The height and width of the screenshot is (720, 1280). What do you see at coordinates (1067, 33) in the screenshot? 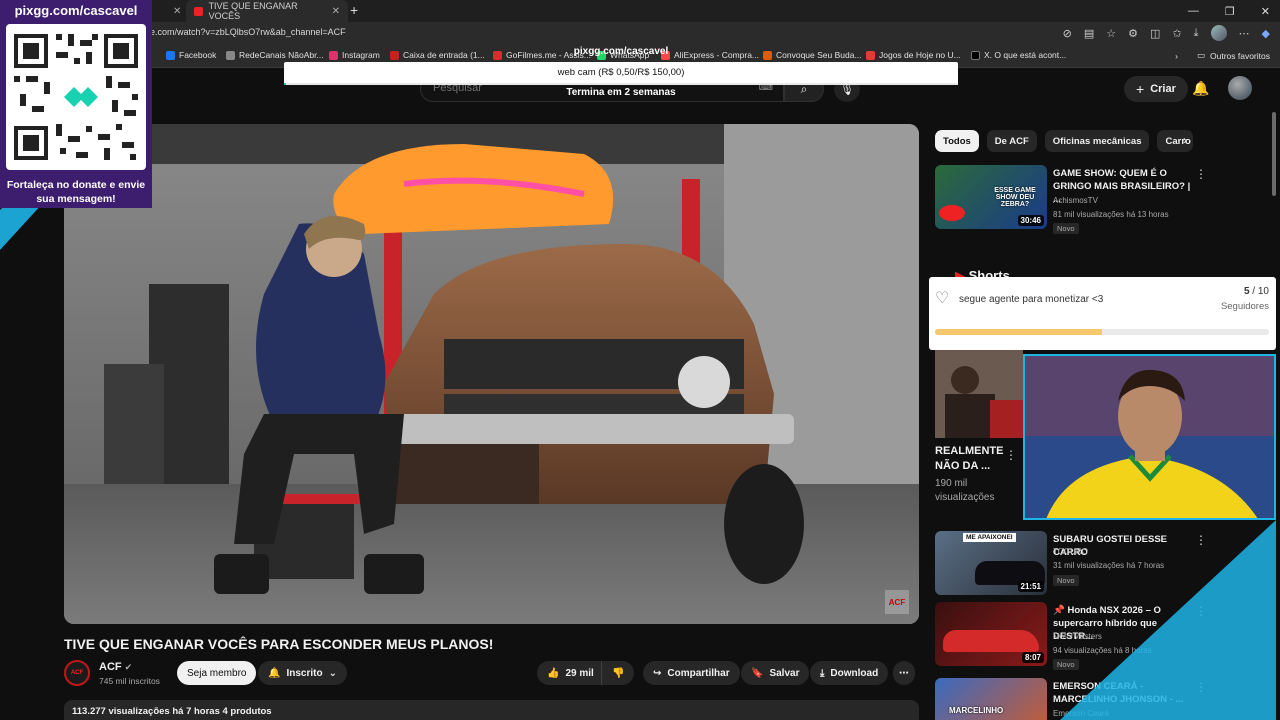
I see `translate-icon: ⊘` at bounding box center [1067, 33].